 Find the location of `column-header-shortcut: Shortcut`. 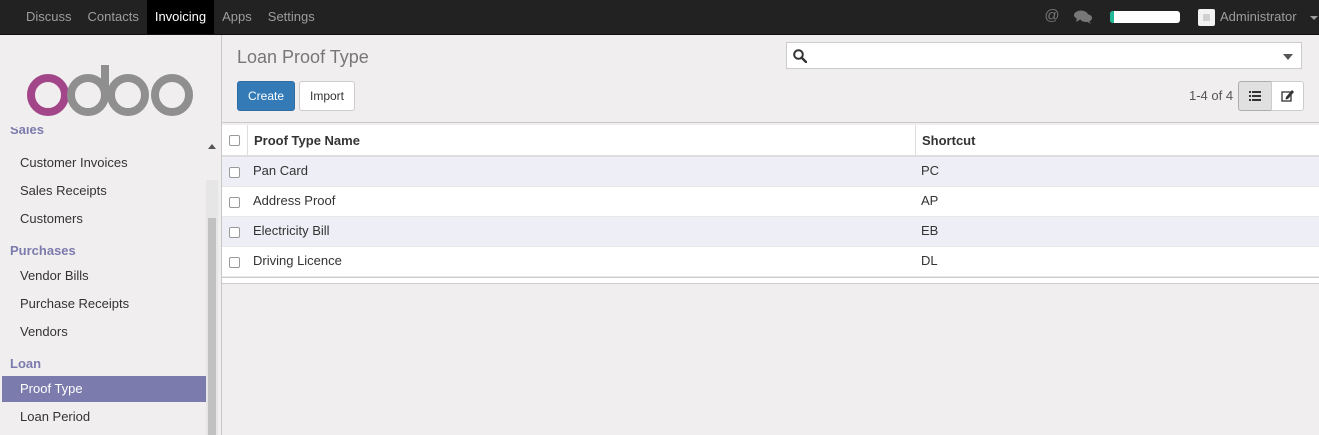

column-header-shortcut: Shortcut is located at coordinates (948, 140).